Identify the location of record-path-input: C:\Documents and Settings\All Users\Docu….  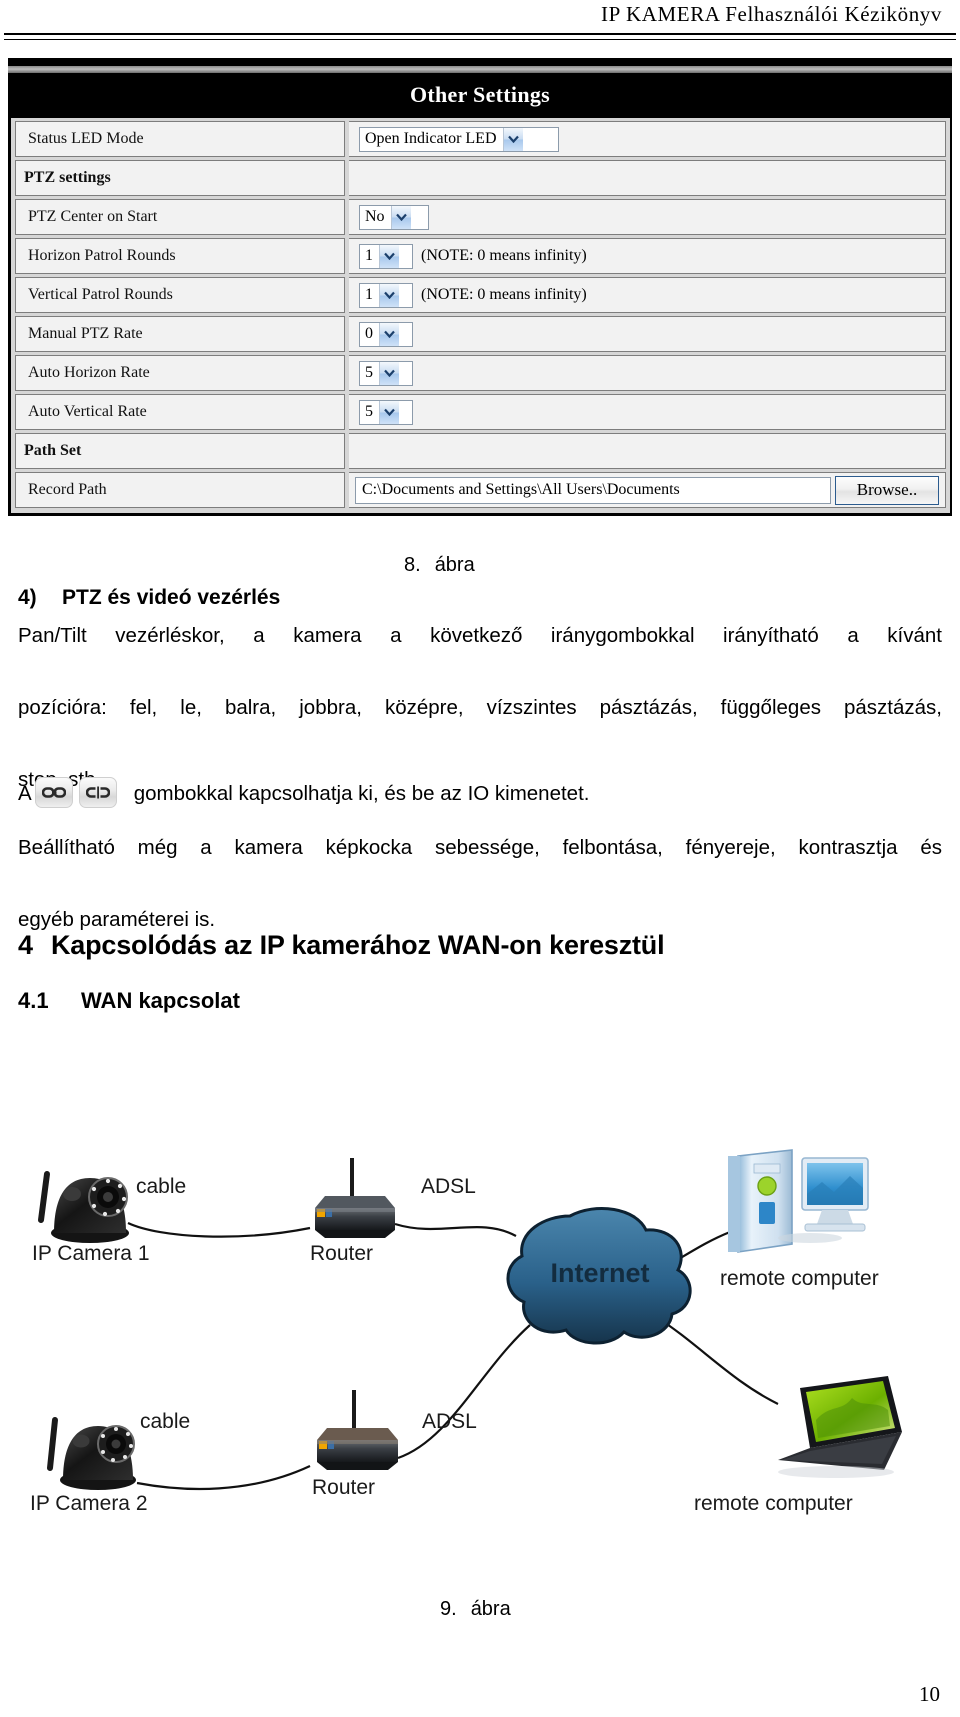
(593, 490).